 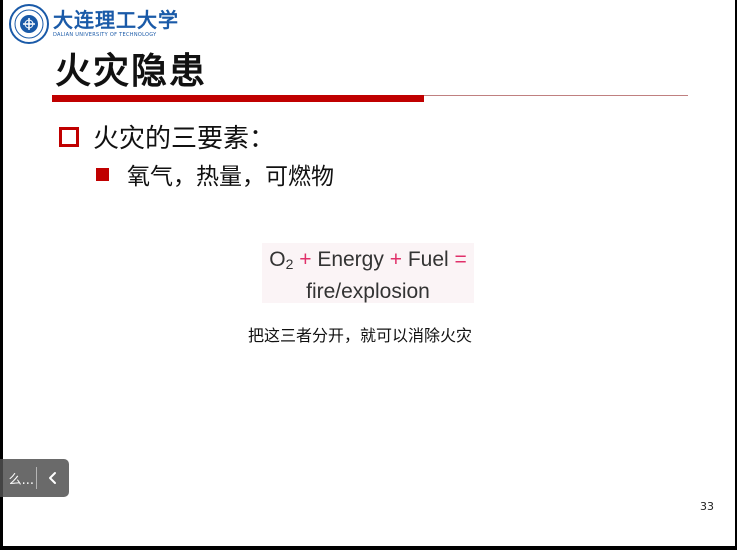 I want to click on equation-oxygen-subscript: 2, so click(x=289, y=264).